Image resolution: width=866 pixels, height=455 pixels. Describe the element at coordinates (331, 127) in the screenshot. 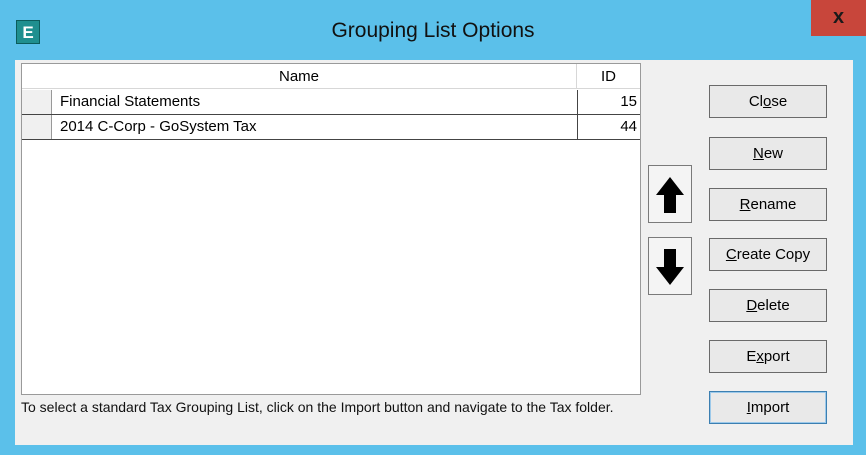

I see `table-row: 2014 C-Corp - GoSystem Tax 44` at that location.